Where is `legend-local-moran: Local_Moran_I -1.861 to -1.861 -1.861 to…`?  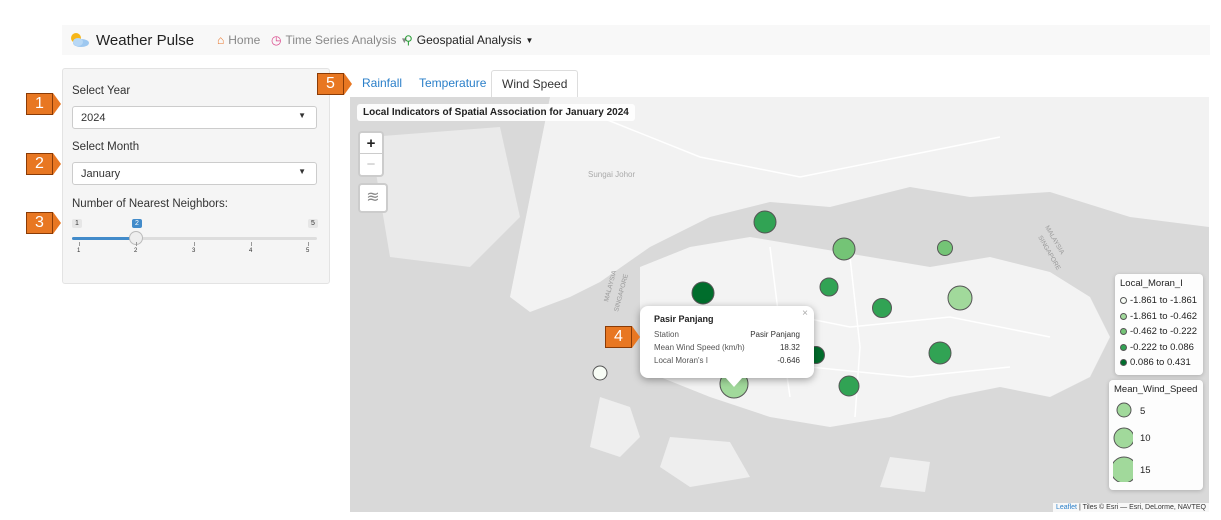 legend-local-moran: Local_Moran_I -1.861 to -1.861 -1.861 to… is located at coordinates (1159, 324).